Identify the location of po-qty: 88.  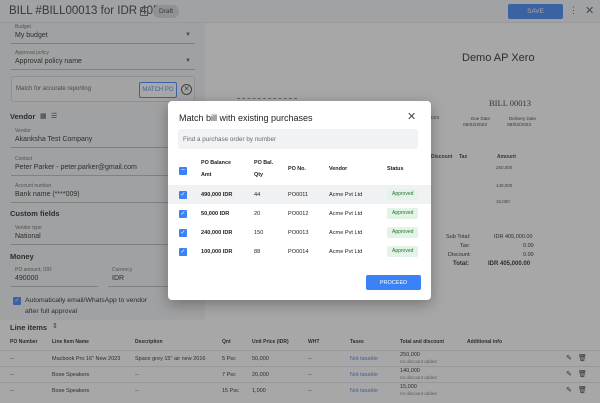
(257, 252).